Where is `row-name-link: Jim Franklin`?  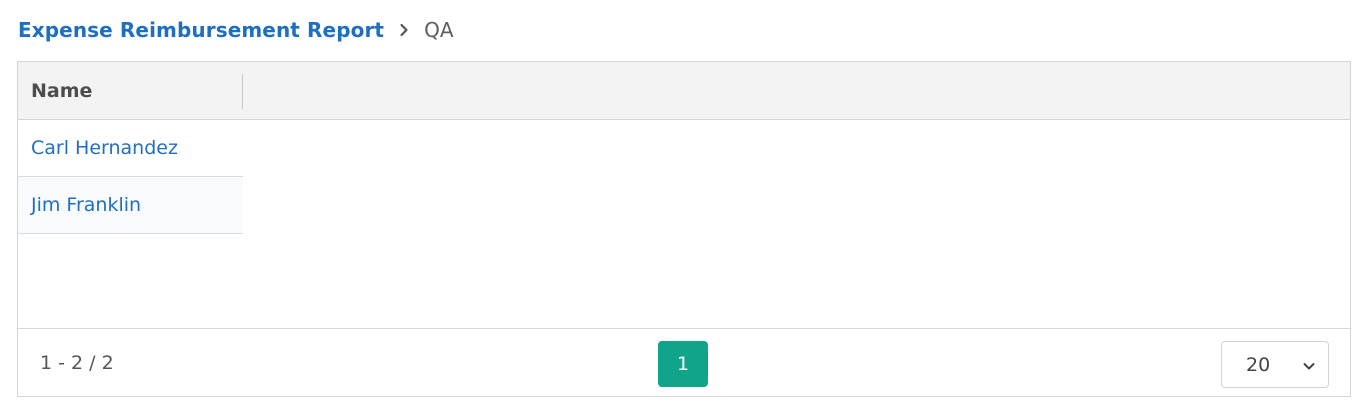
row-name-link: Jim Franklin is located at coordinates (86, 205).